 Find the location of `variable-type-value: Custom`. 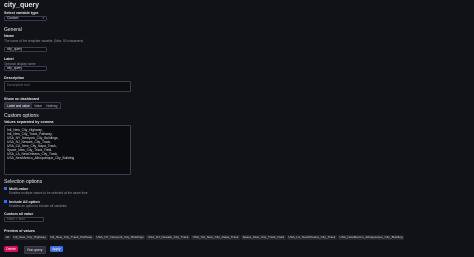

variable-type-value: Custom is located at coordinates (13, 18).